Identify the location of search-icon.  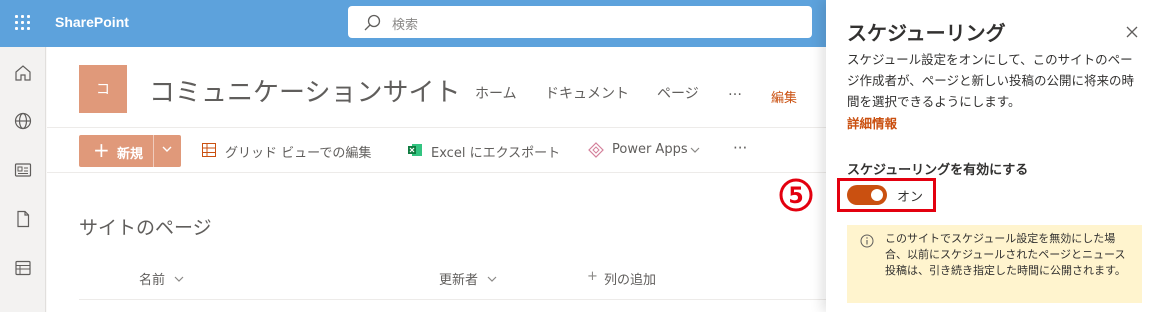
(372, 22).